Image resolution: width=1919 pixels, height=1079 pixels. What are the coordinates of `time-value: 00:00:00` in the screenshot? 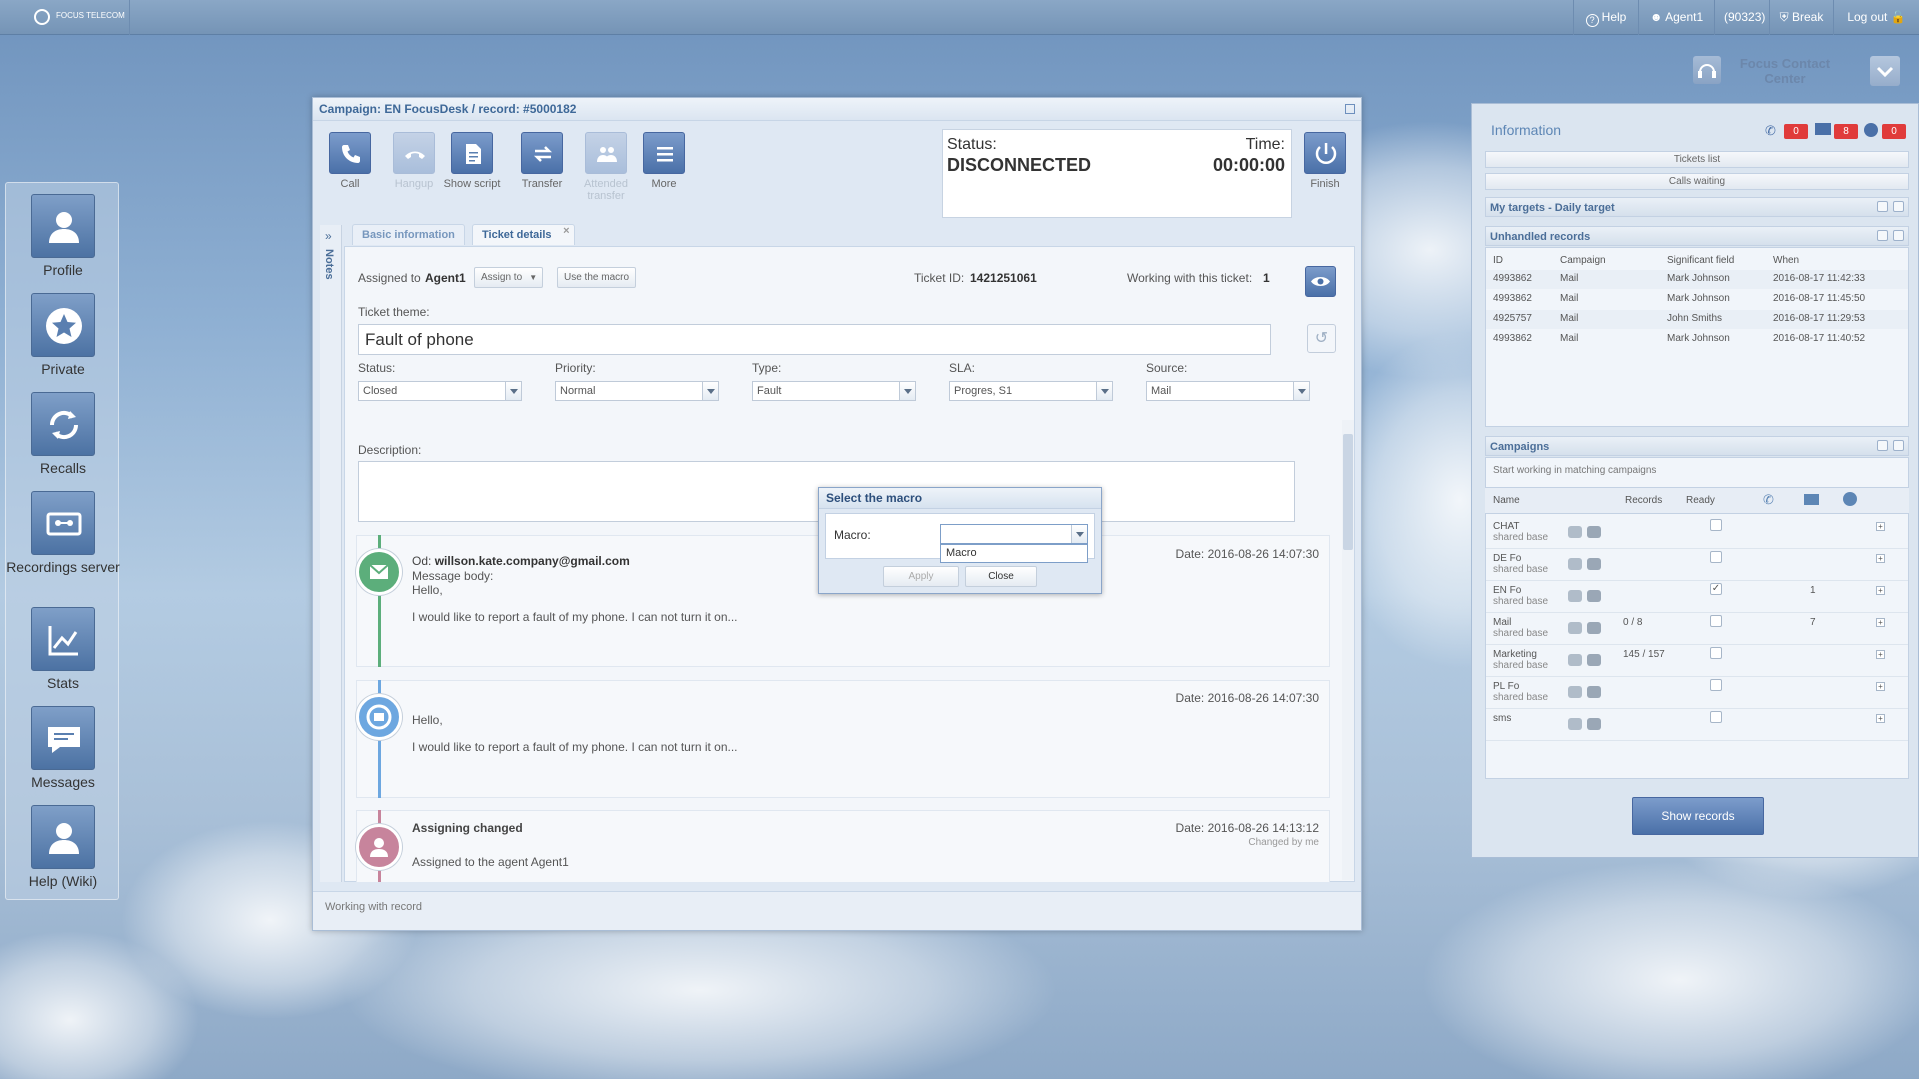 It's located at (1248, 165).